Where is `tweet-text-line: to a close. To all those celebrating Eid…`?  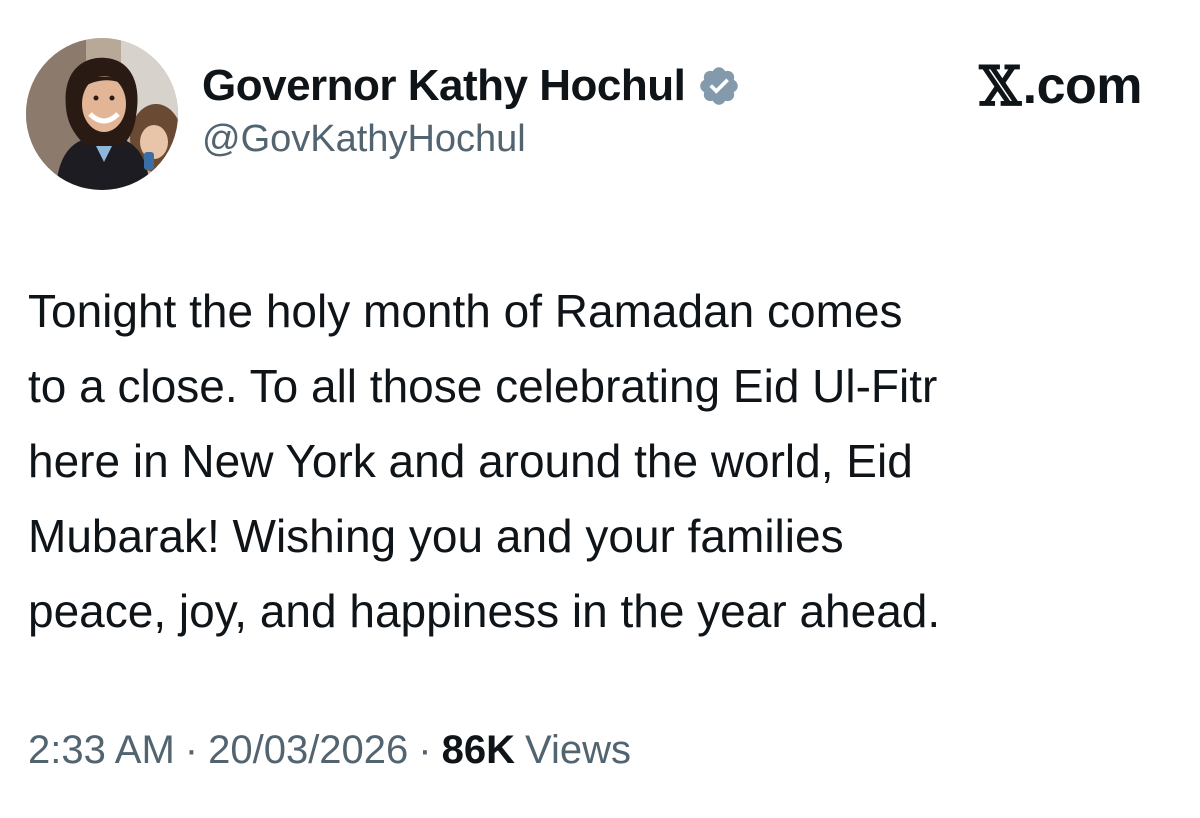
tweet-text-line: to a close. To all those celebrating Eid… is located at coordinates (483, 386).